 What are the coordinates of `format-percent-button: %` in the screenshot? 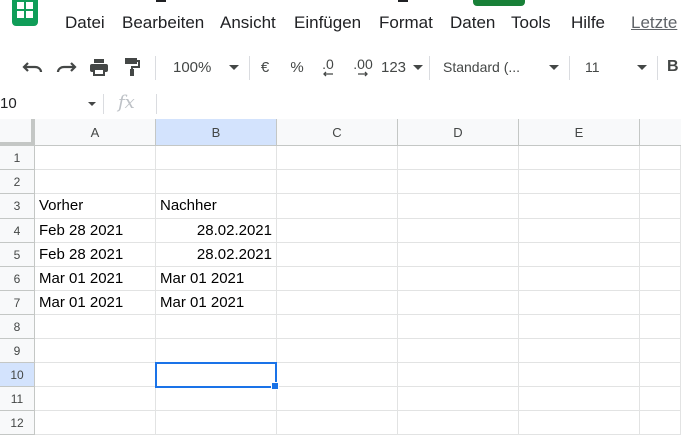 It's located at (297, 67).